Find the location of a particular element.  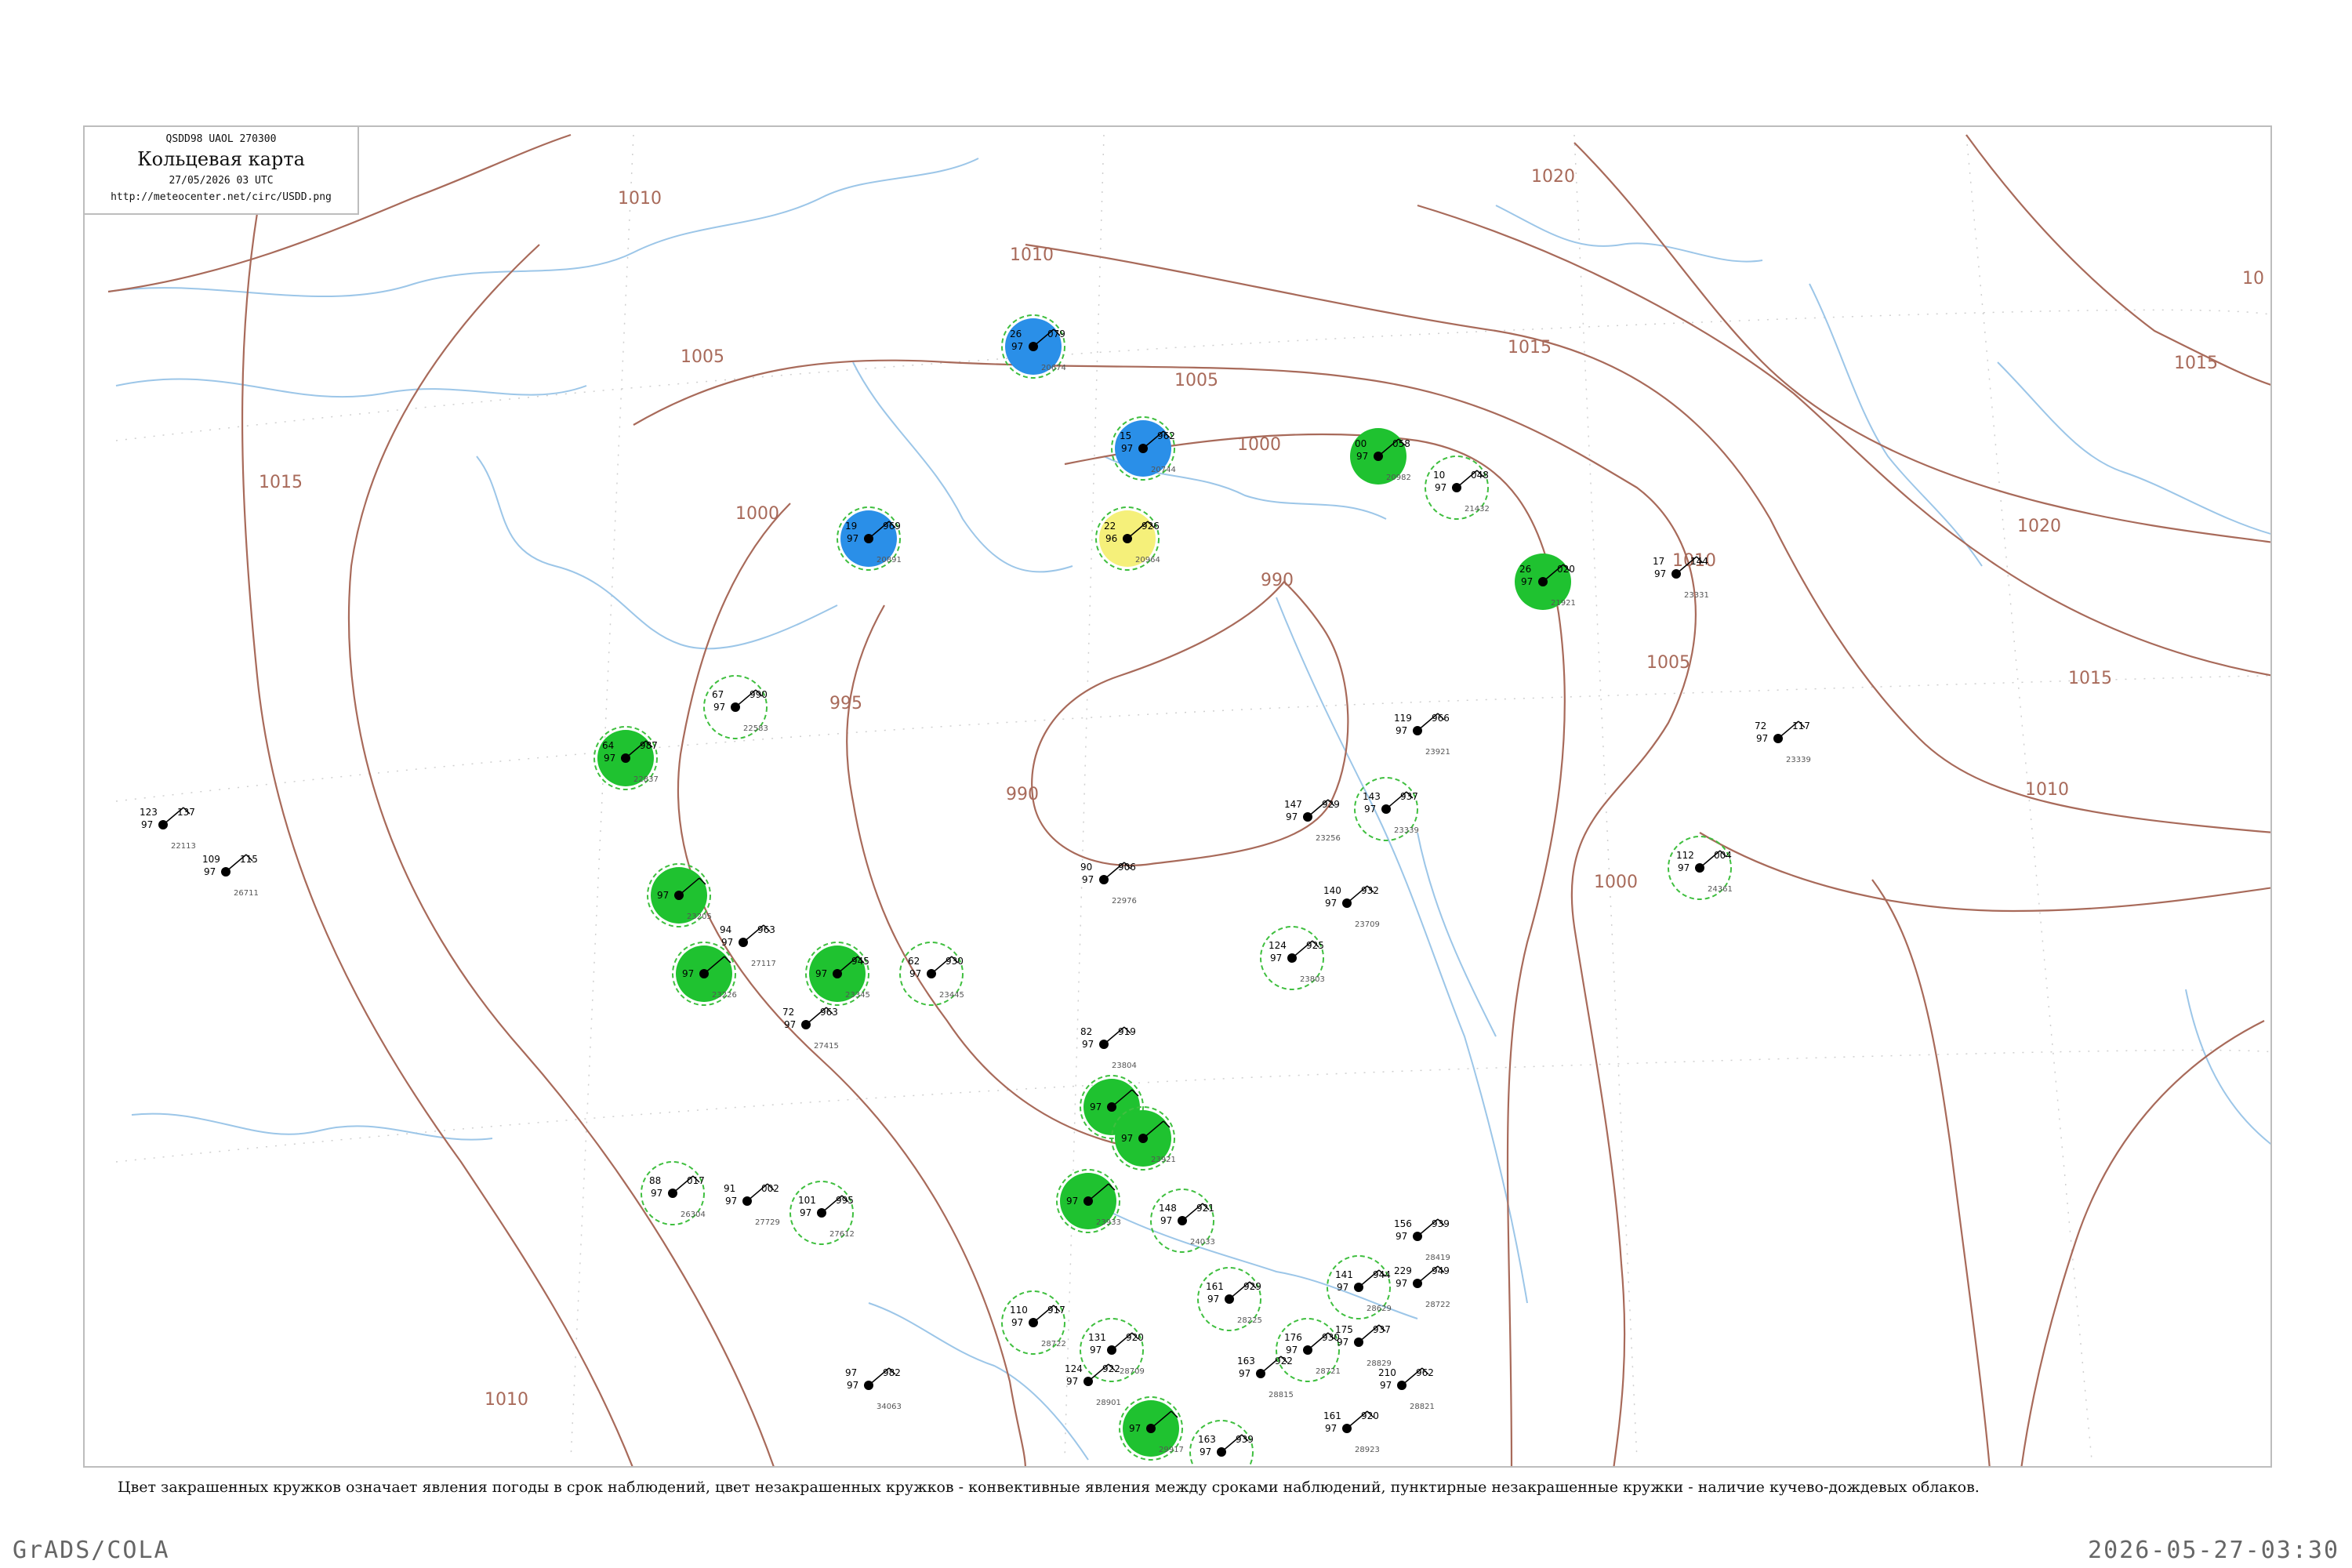

station: 929 14797 23256 is located at coordinates (1312, 821).